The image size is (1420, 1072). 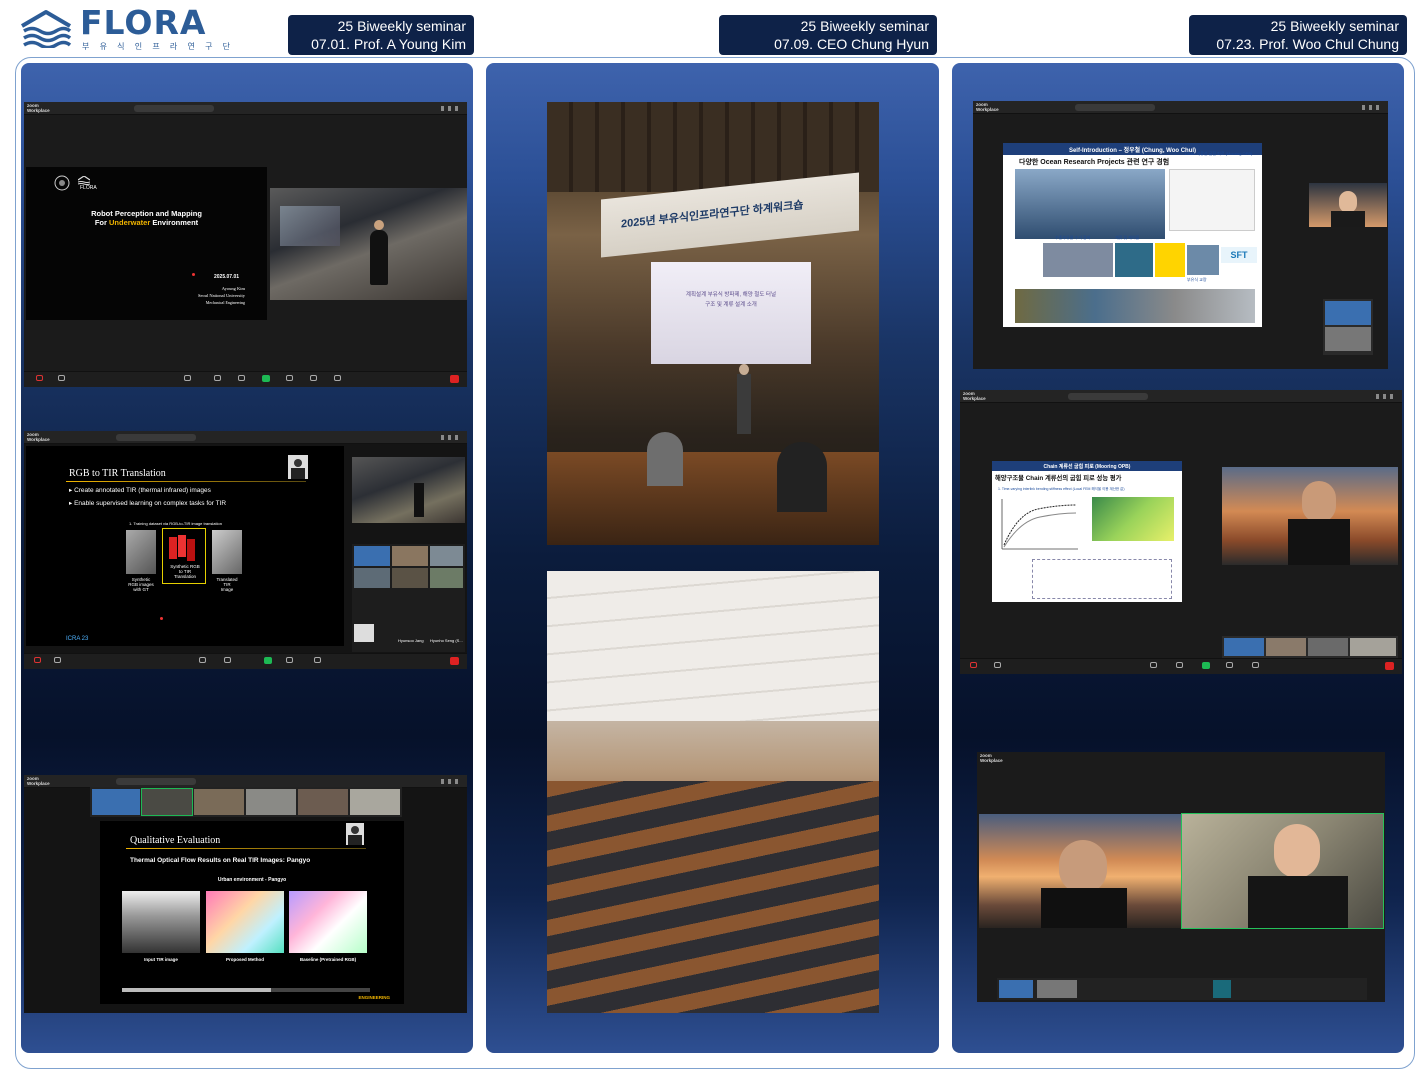 I want to click on ceiling-panels, so click(x=713, y=646).